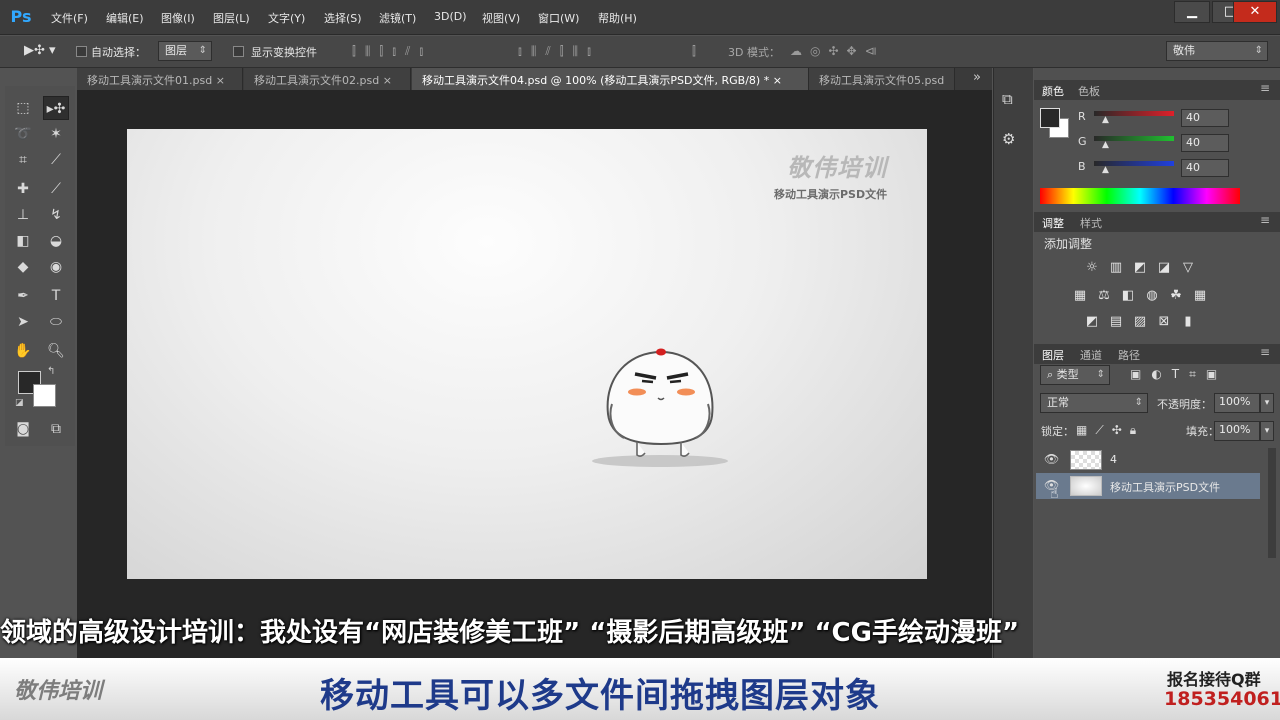 The height and width of the screenshot is (720, 1280). Describe the element at coordinates (837, 51) in the screenshot. I see `3d-mode-icons: ☁◎✣✥⧏` at that location.